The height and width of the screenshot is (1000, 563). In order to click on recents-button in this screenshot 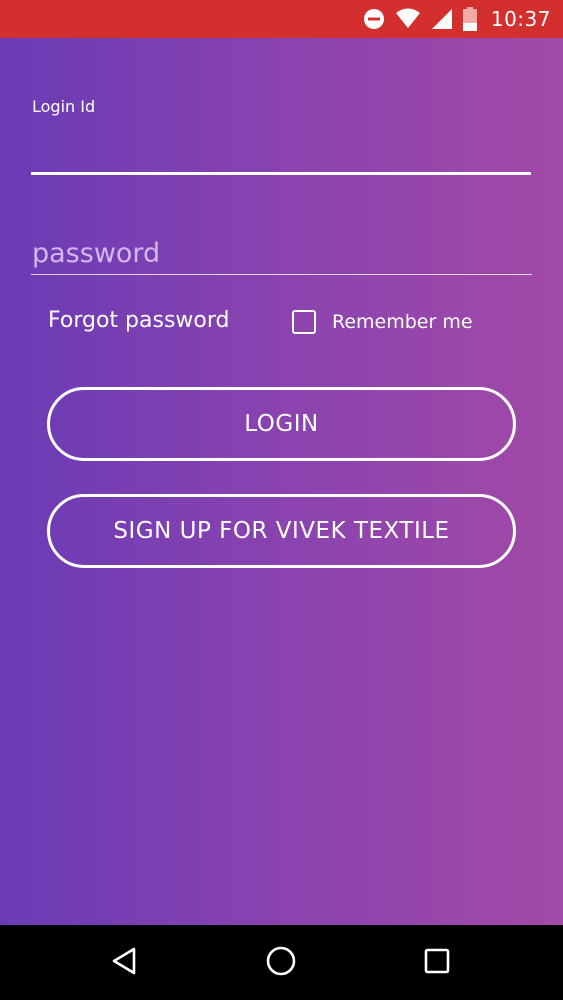, I will do `click(437, 962)`.